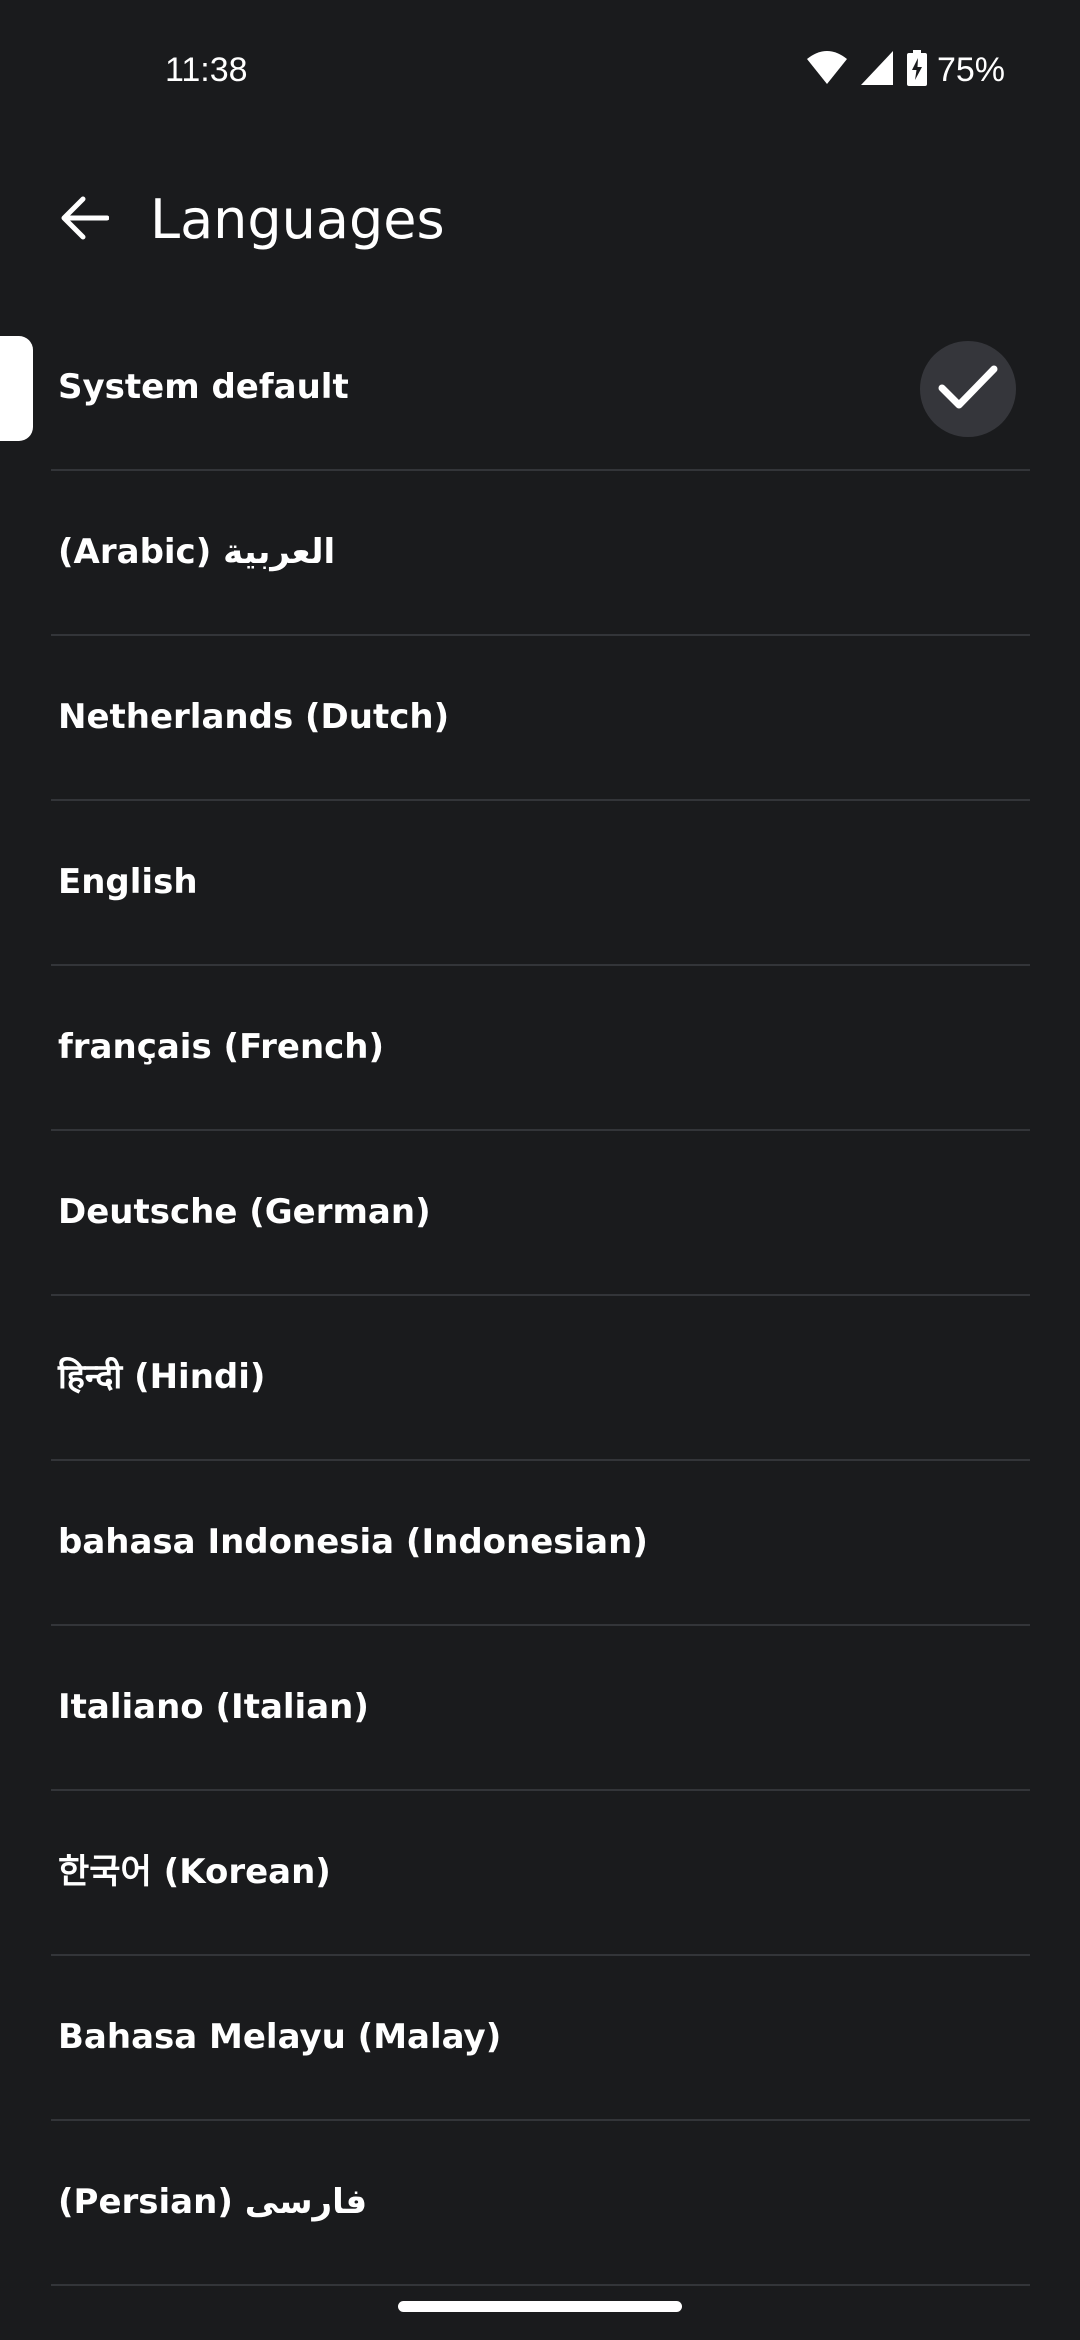  I want to click on language-item-arabic: (Arabic) العربية, so click(540, 553).